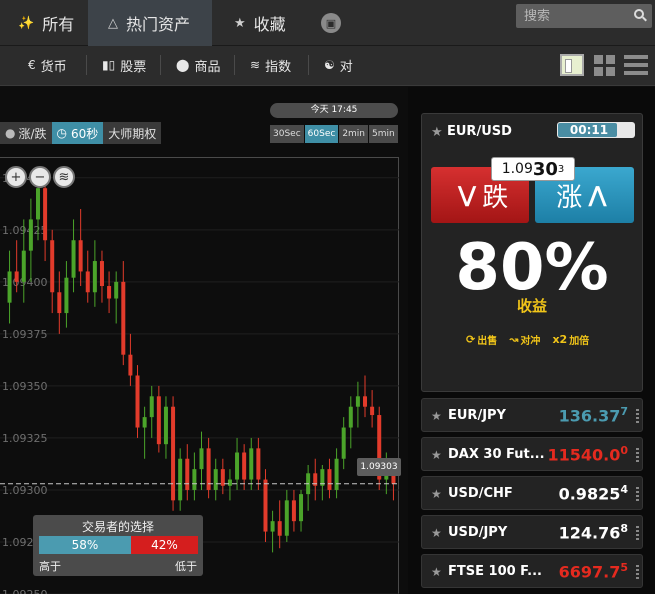 Image resolution: width=655 pixels, height=594 pixels. Describe the element at coordinates (338, 65) in the screenshot. I see `category-pairs: ☯ 对` at that location.